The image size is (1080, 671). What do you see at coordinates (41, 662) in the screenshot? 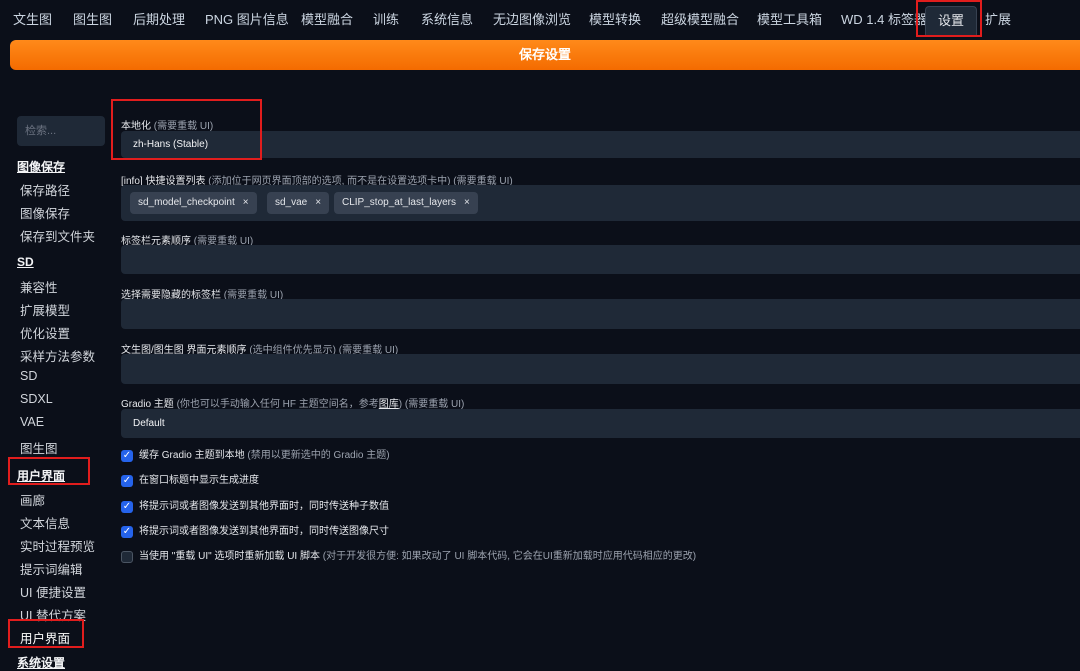
I see `sidebar-section-system: 系统设置` at bounding box center [41, 662].